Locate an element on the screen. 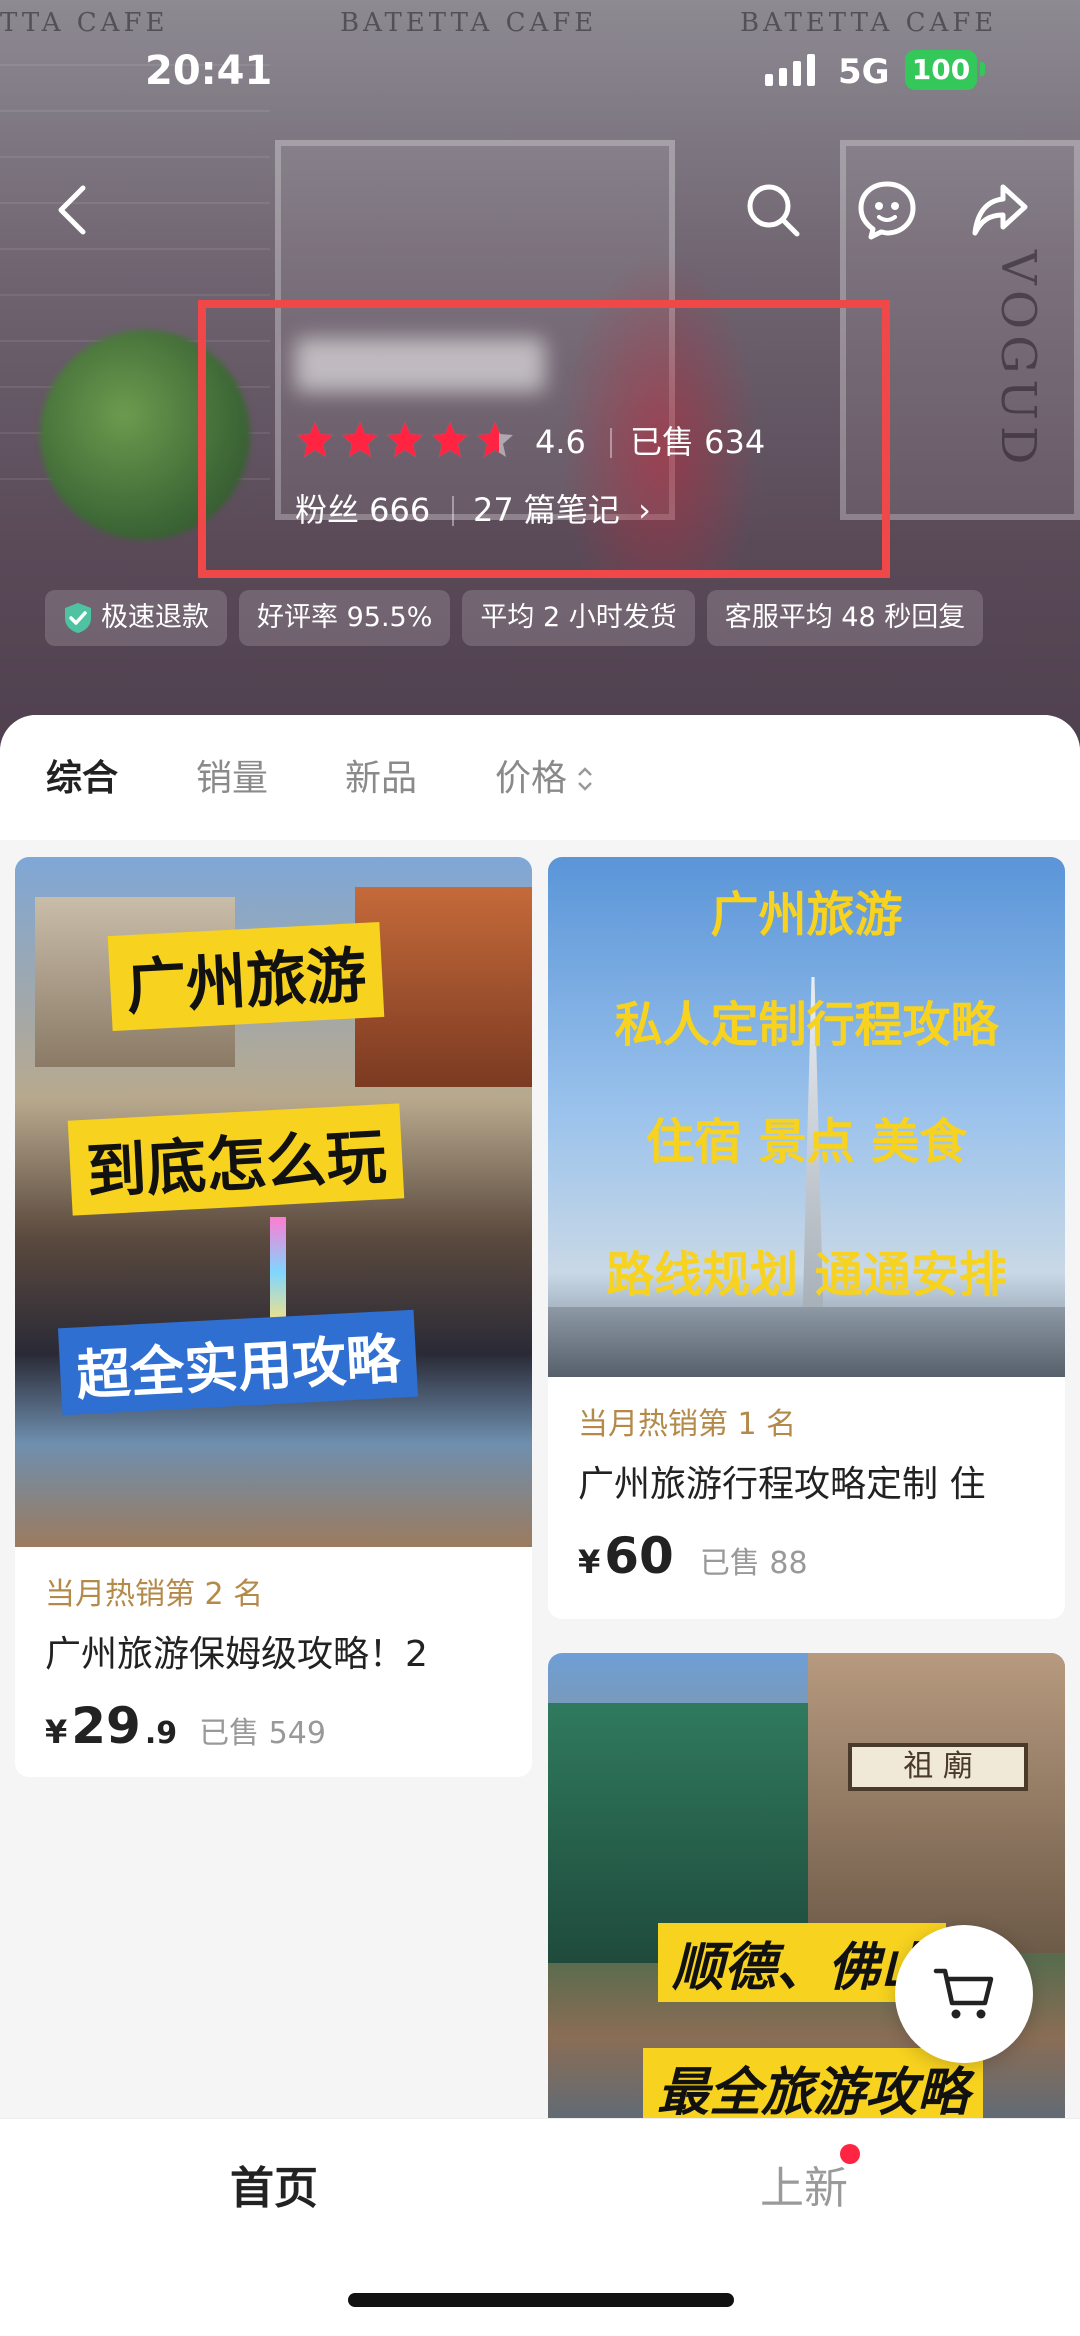  home-indicator is located at coordinates (541, 2300).